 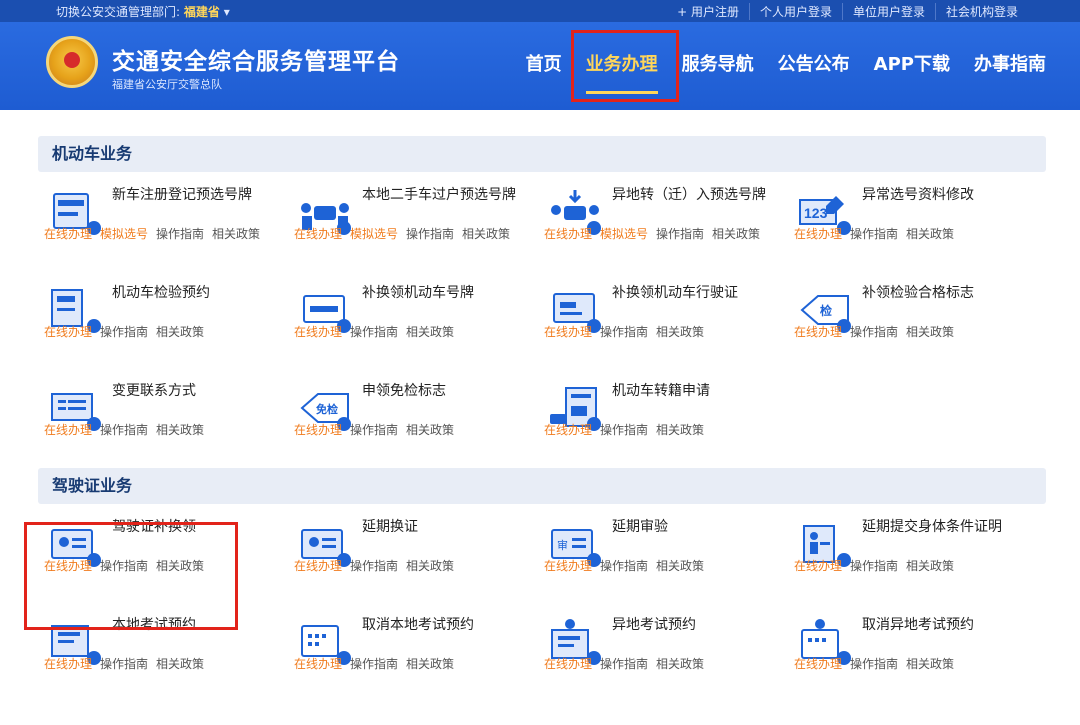 I want to click on service-card: 机动车转籍申请 在线办理 操作指南 相关政策, so click(x=663, y=417).